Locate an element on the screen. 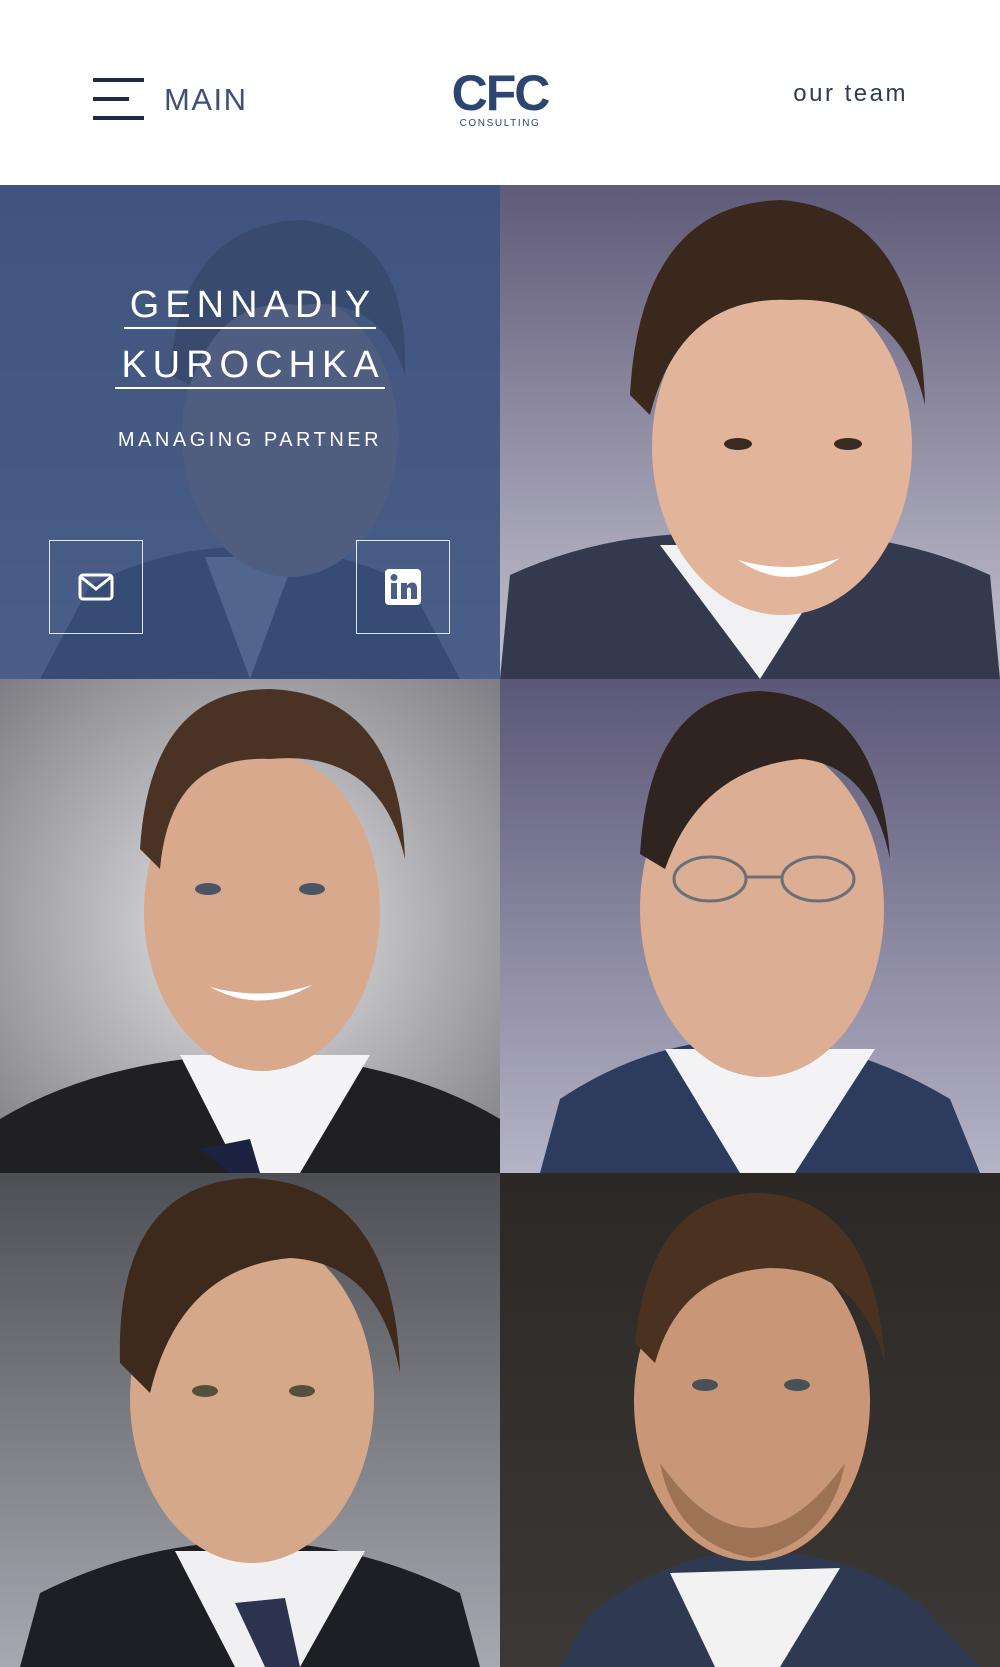  member-name-link: GENNADIY KUROCHKA is located at coordinates (250, 343).